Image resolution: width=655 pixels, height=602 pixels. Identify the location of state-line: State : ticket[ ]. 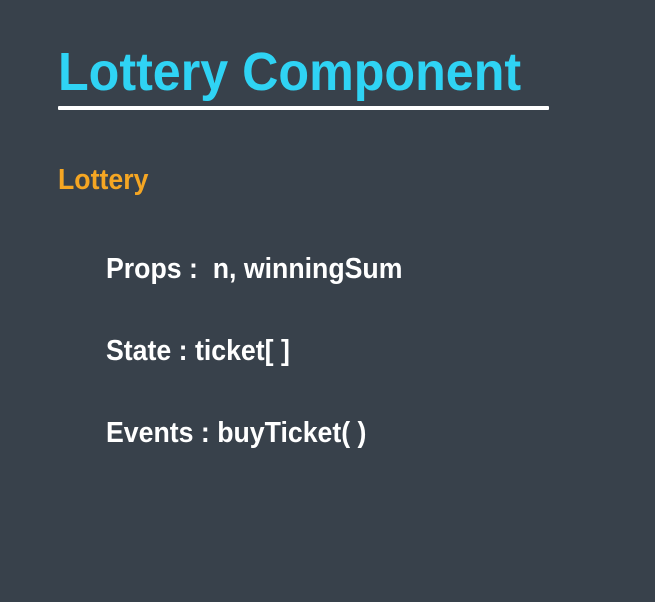
(198, 351).